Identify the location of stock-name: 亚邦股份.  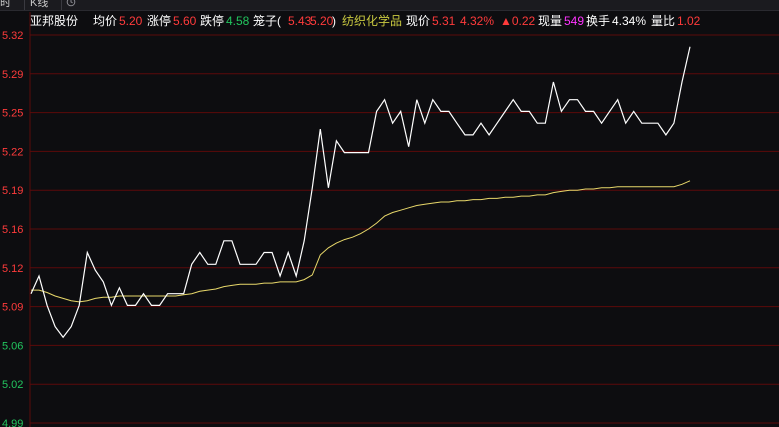
(54, 21).